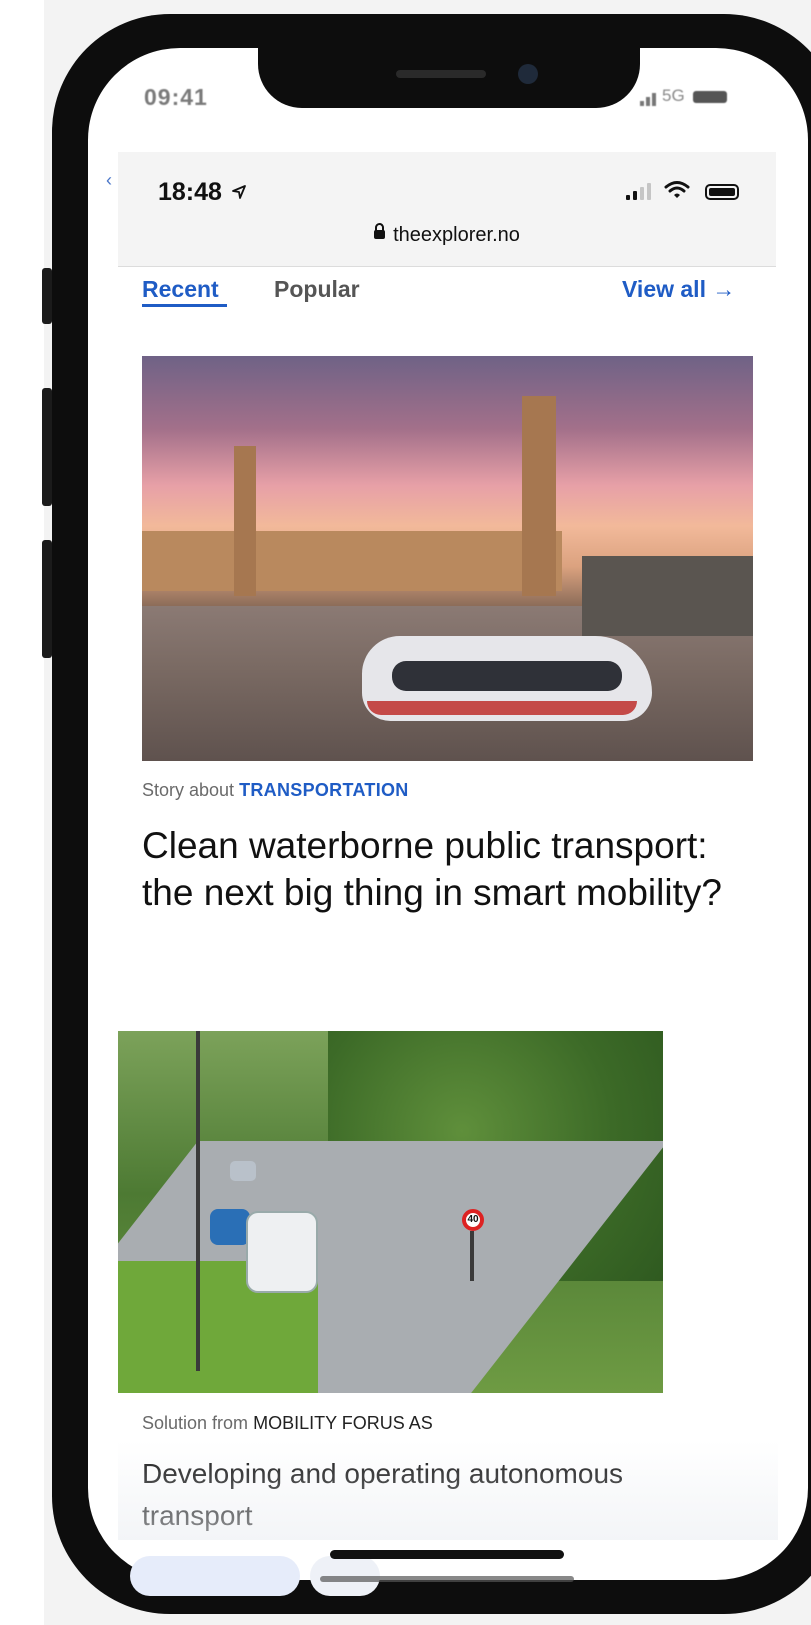  I want to click on front-camera, so click(528, 74).